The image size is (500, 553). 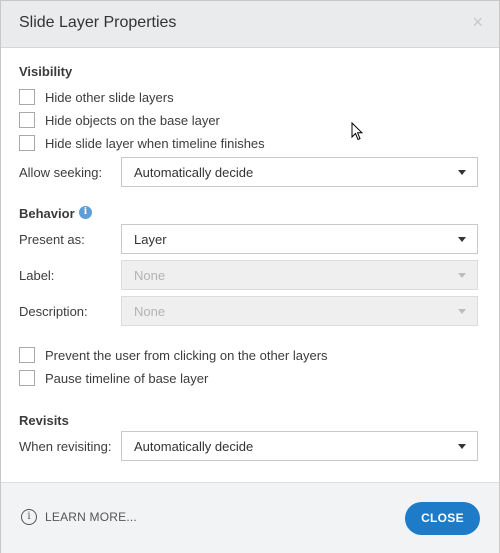 I want to click on info-icon: i, so click(x=85, y=212).